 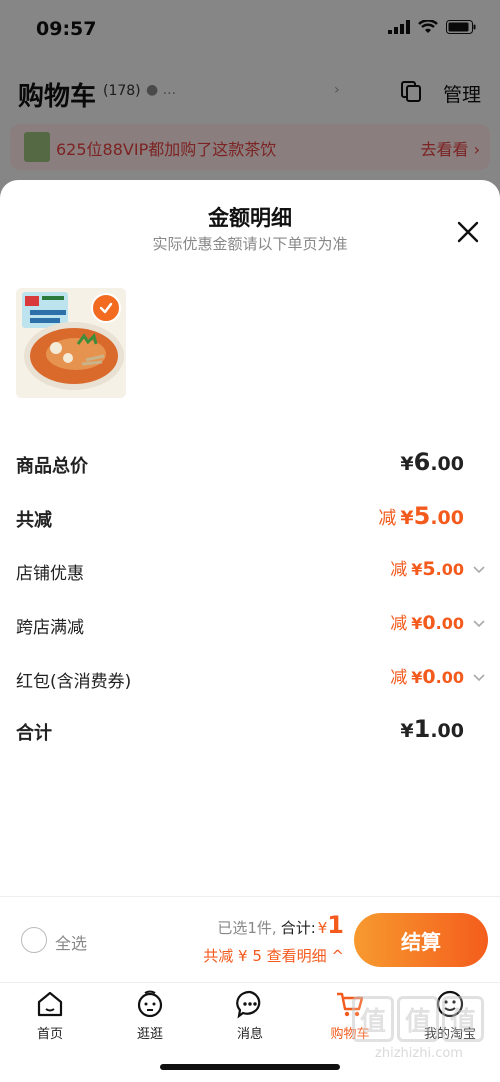 I want to click on row-red-packet: 红包(含消费券) 减 ¥ 0 .00, so click(x=251, y=679).